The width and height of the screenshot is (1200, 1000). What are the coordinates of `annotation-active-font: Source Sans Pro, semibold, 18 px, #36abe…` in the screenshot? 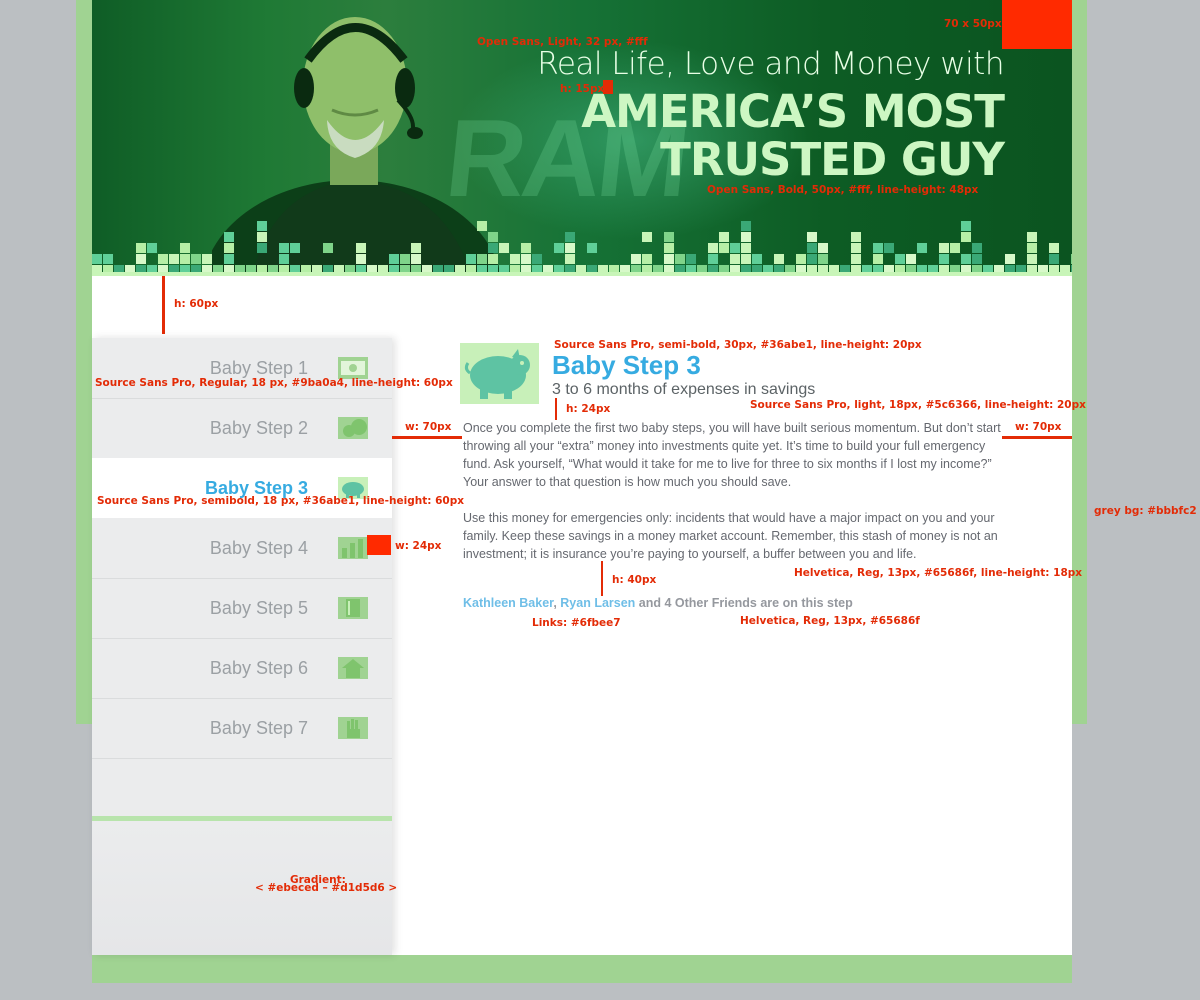 It's located at (280, 501).